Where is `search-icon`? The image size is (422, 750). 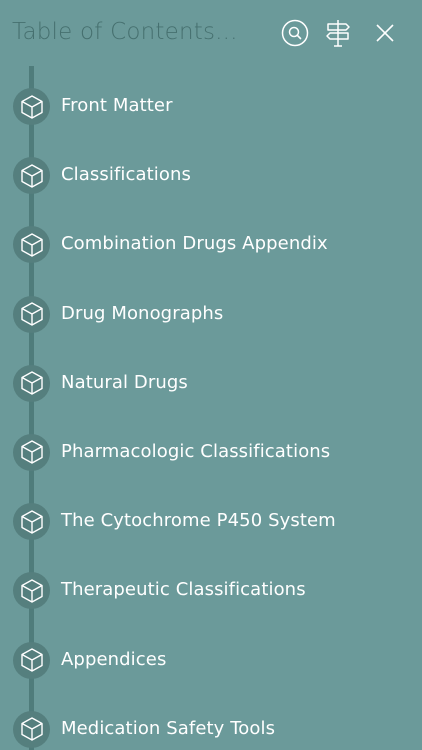
search-icon is located at coordinates (295, 33).